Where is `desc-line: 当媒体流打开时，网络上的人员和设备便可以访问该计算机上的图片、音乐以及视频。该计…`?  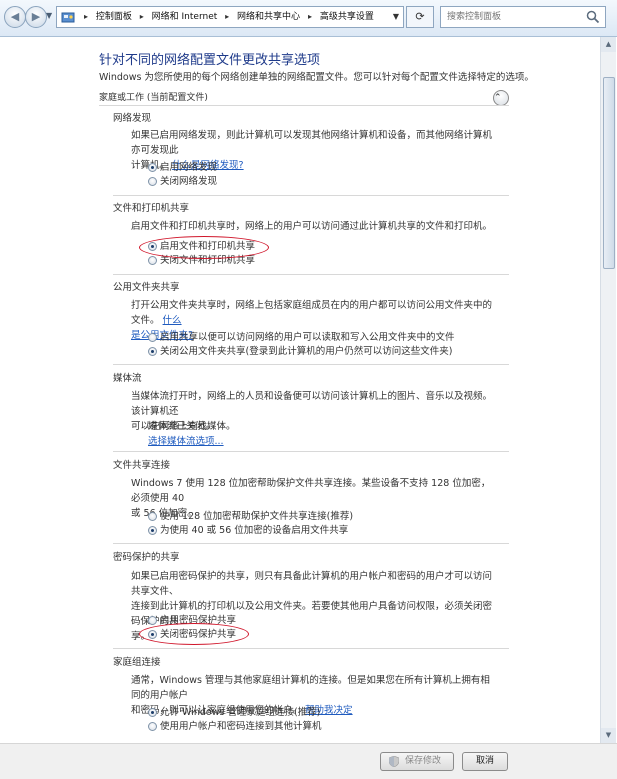
desc-line: 当媒体流打开时，网络上的人员和设备便可以访问该计算机上的图片、音乐以及视频。该计… is located at coordinates (312, 404).